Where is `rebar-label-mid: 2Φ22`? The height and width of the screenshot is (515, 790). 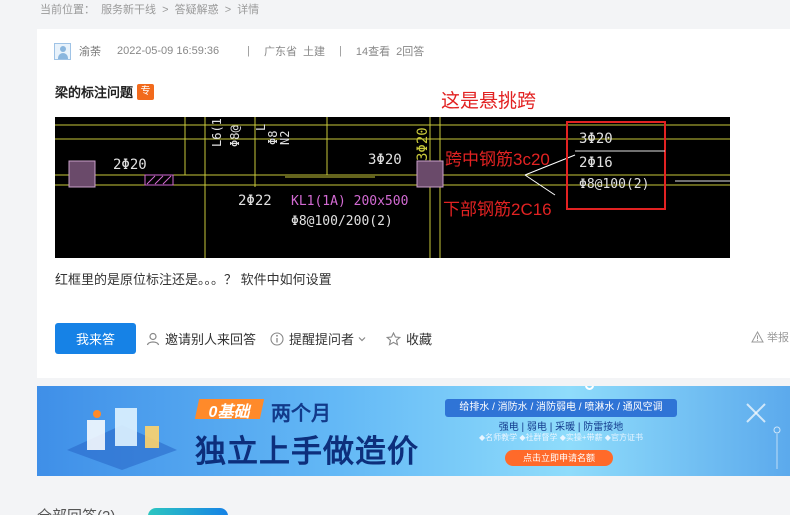 rebar-label-mid: 2Φ22 is located at coordinates (255, 201).